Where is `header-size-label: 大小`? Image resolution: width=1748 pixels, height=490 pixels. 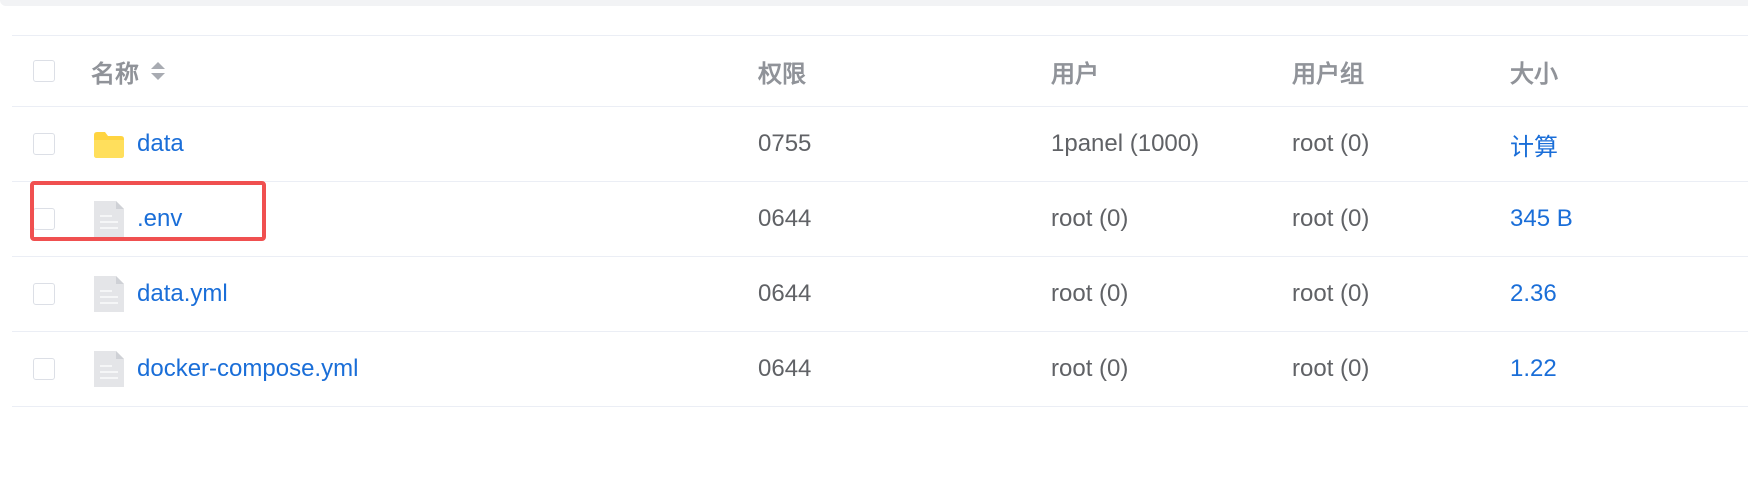
header-size-label: 大小 is located at coordinates (1534, 74).